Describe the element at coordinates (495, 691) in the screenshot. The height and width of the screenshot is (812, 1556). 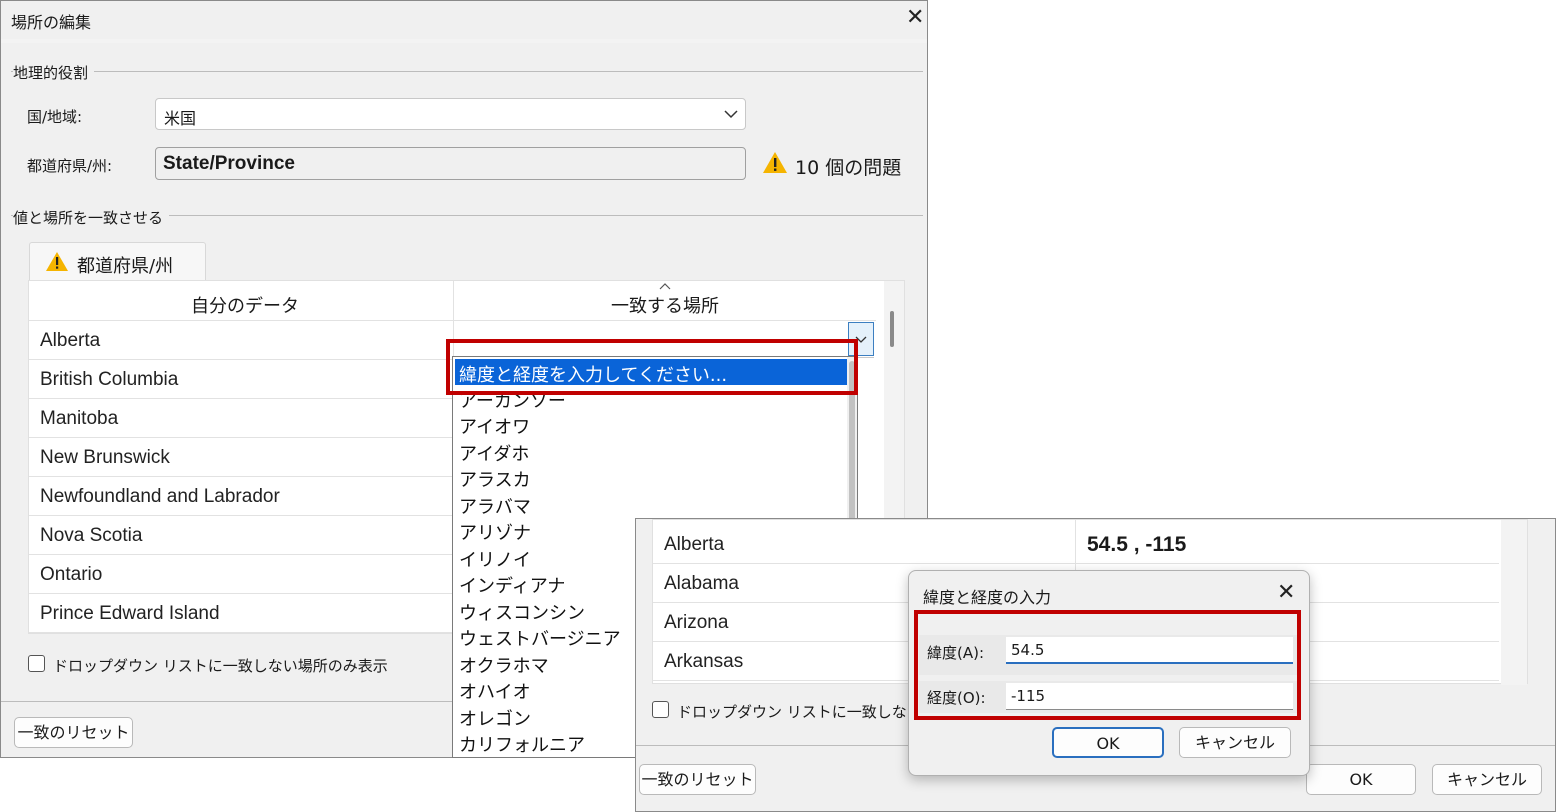
I see `list-item: オハイオ` at that location.